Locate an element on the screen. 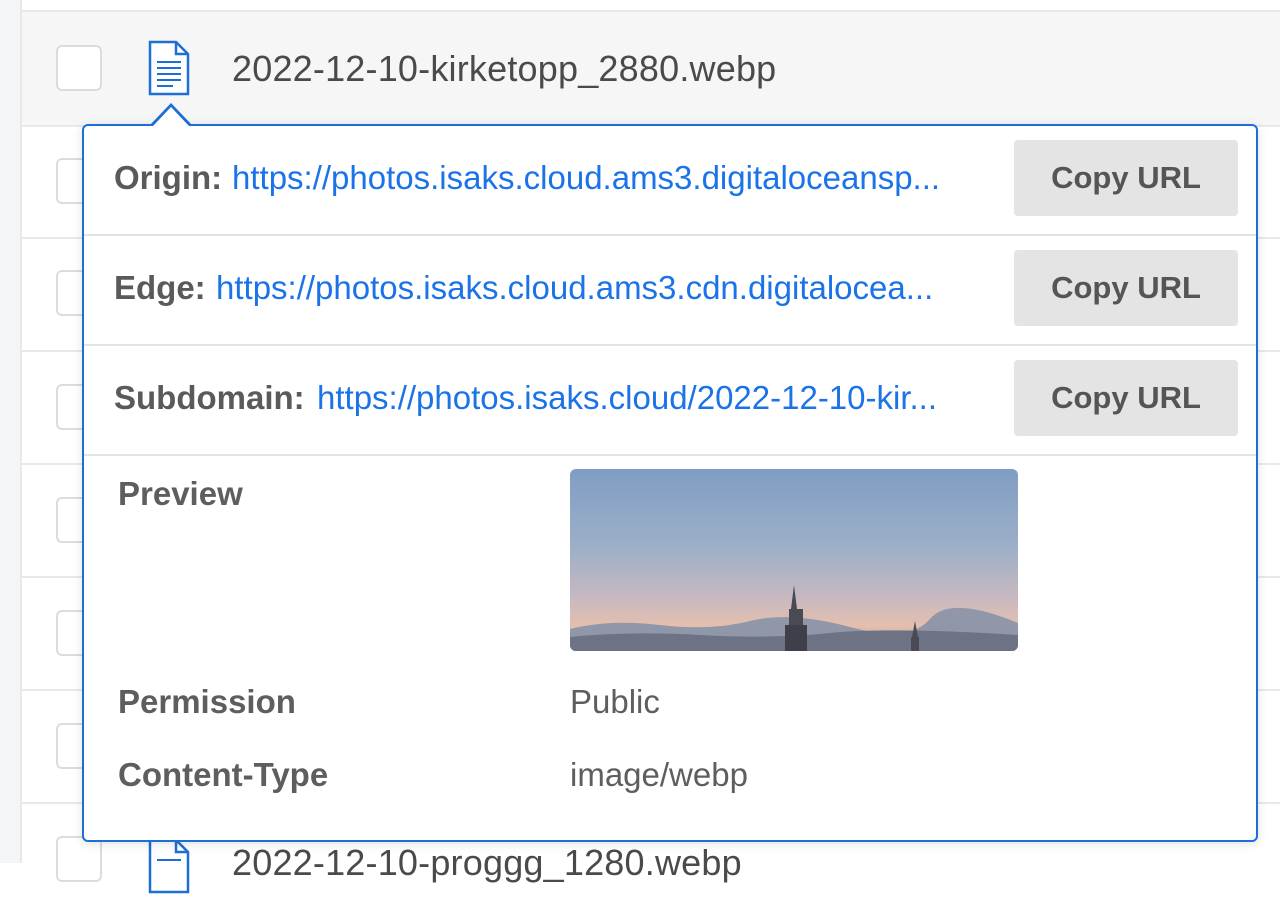  edge-label: Edge: is located at coordinates (160, 287).